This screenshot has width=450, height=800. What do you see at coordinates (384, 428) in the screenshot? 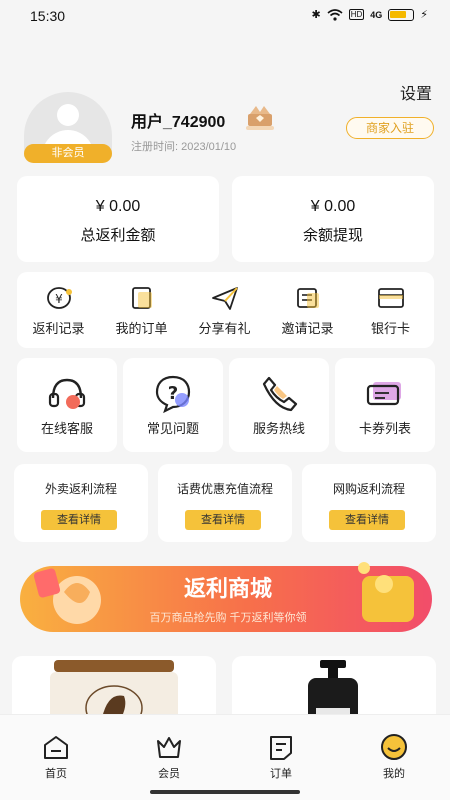
I see `service-label: 卡券列表` at bounding box center [384, 428].